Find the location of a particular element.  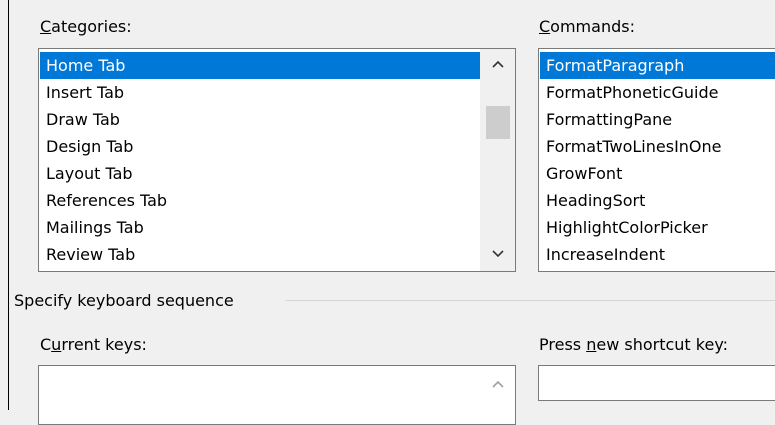

command-item: HeadingSort is located at coordinates (657, 200).